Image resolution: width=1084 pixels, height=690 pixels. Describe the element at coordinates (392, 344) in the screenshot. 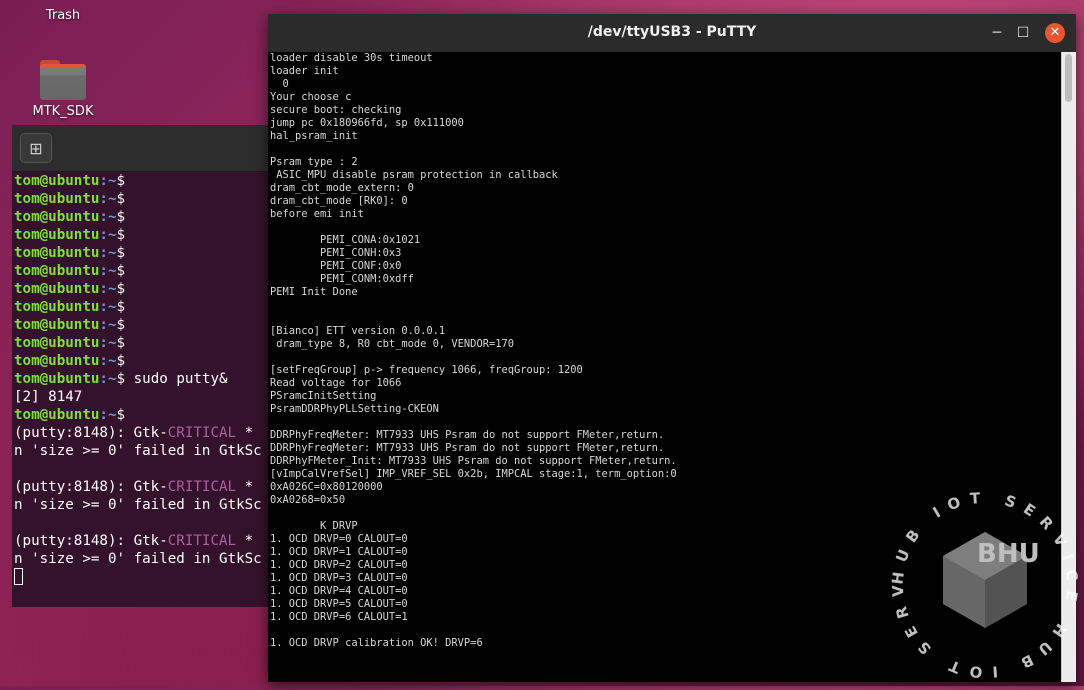

I see `console-line: dram_type 8, R0 cbt_mode 0, VENDOR=170` at that location.